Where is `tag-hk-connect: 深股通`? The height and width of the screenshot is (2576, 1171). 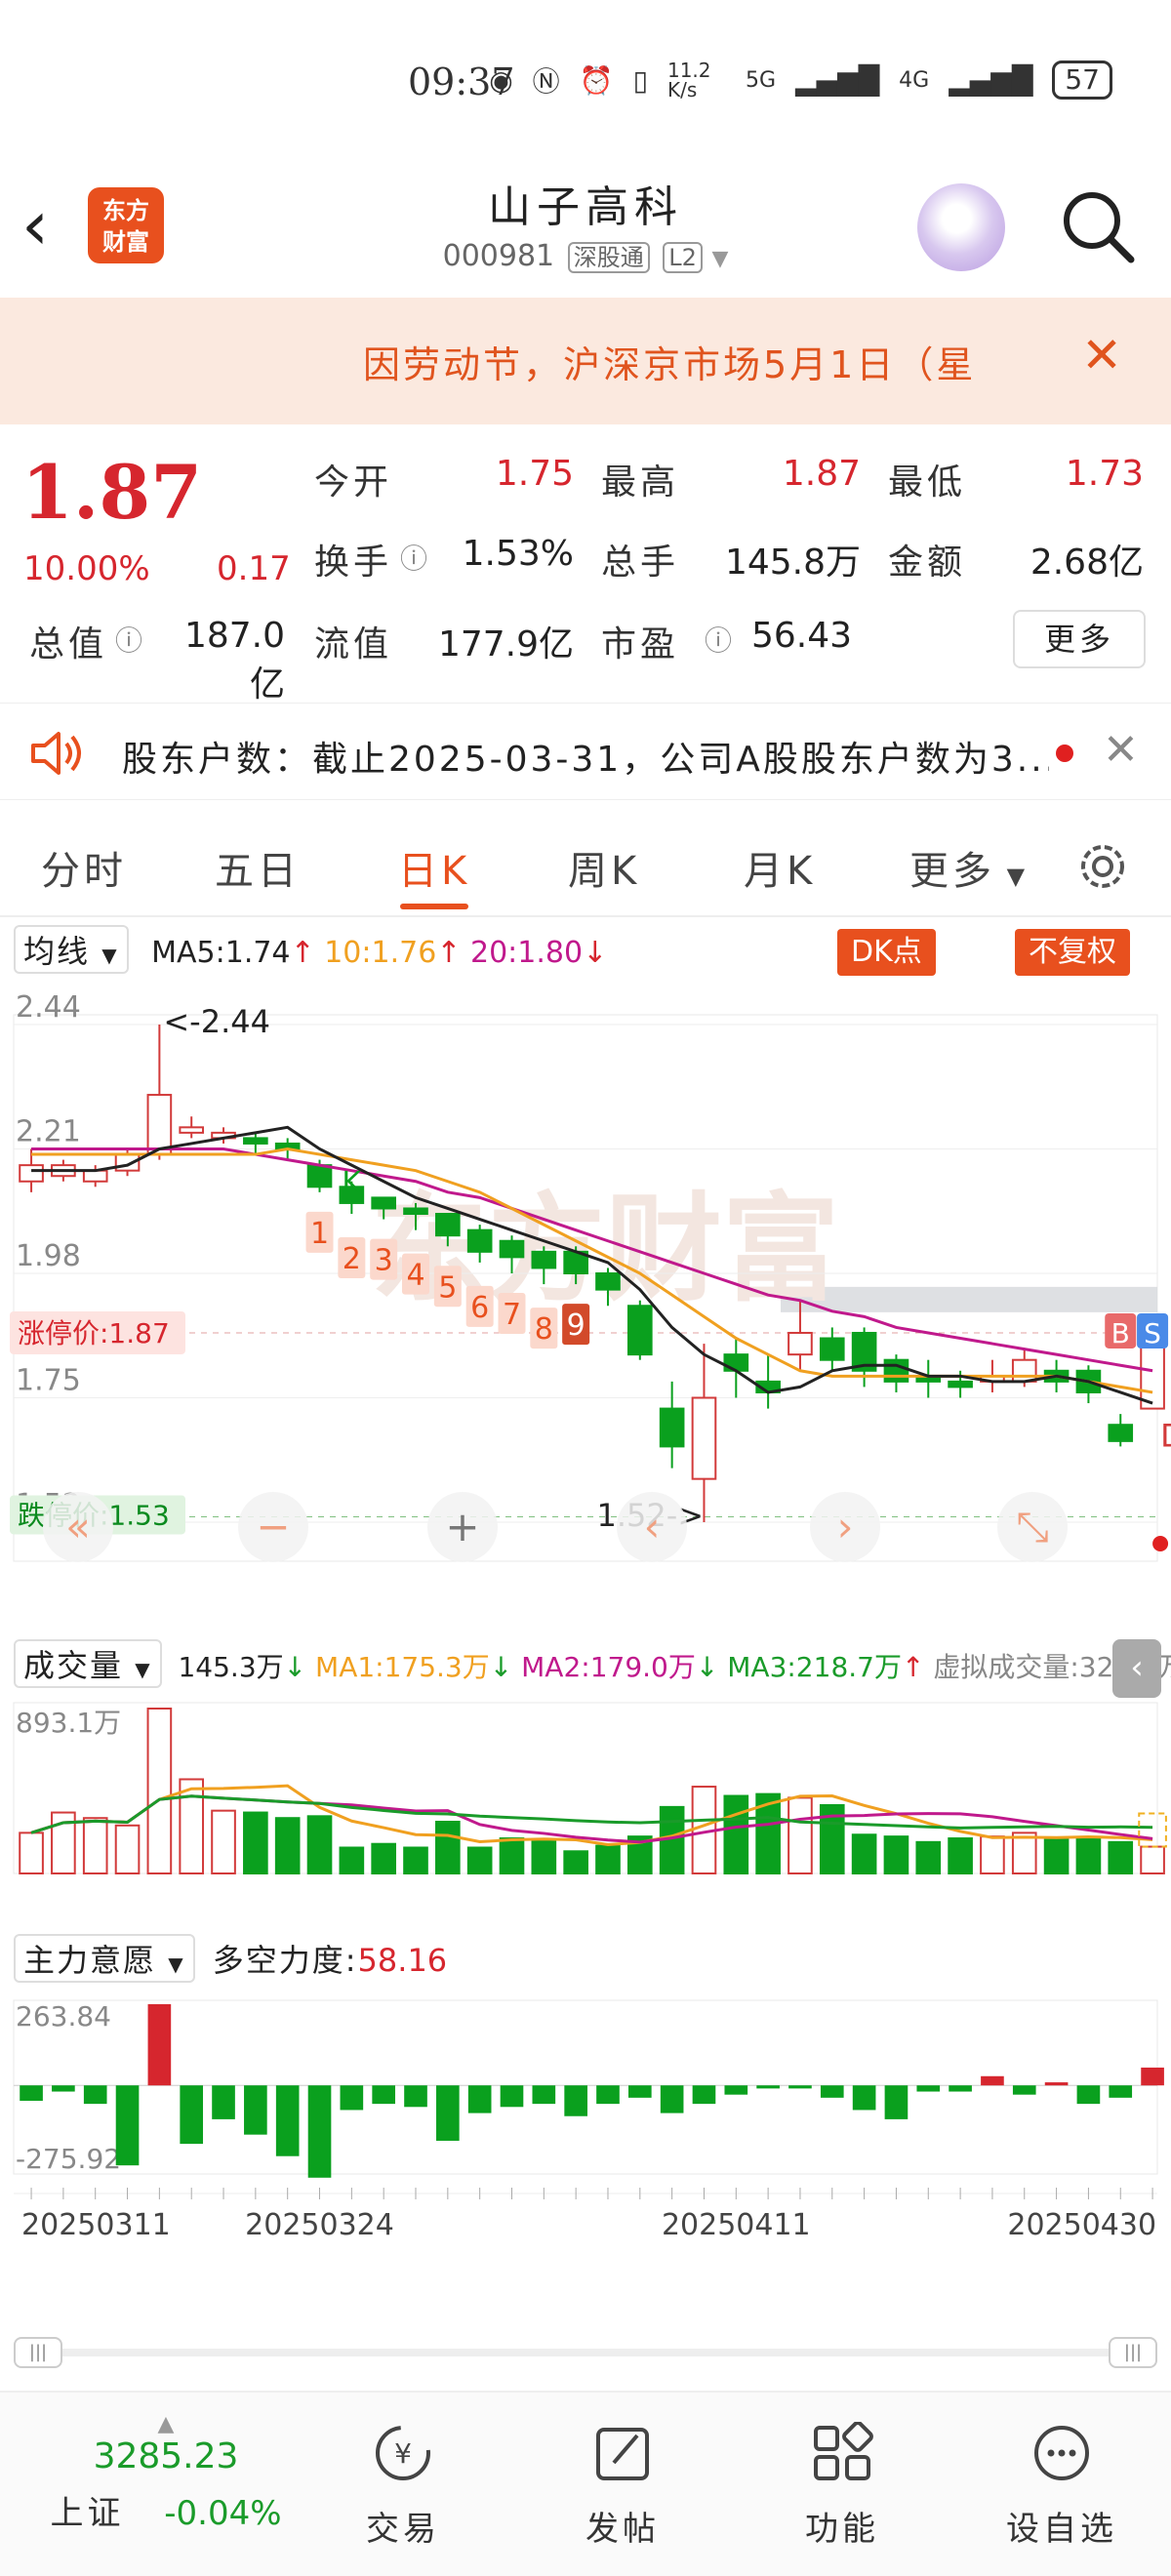 tag-hk-connect: 深股通 is located at coordinates (608, 257).